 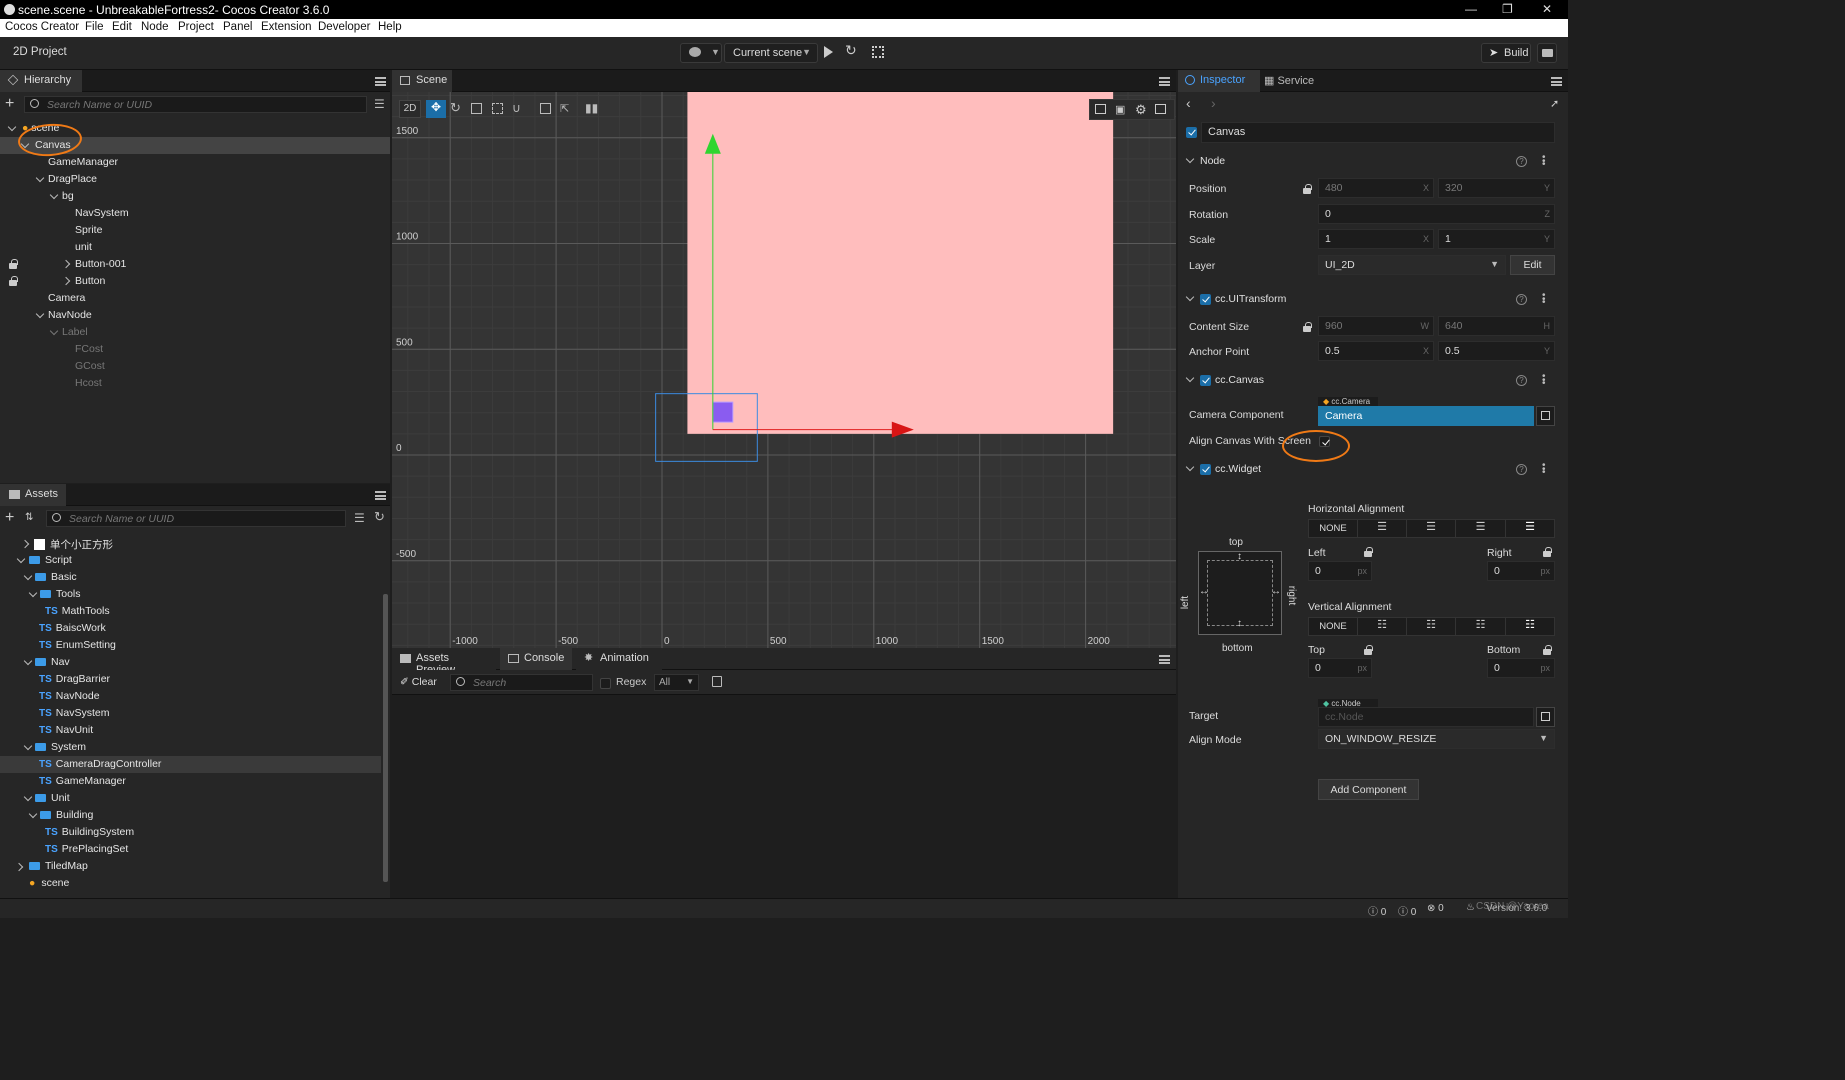 I want to click on magnet-tool-icon: ∪, so click(x=516, y=108).